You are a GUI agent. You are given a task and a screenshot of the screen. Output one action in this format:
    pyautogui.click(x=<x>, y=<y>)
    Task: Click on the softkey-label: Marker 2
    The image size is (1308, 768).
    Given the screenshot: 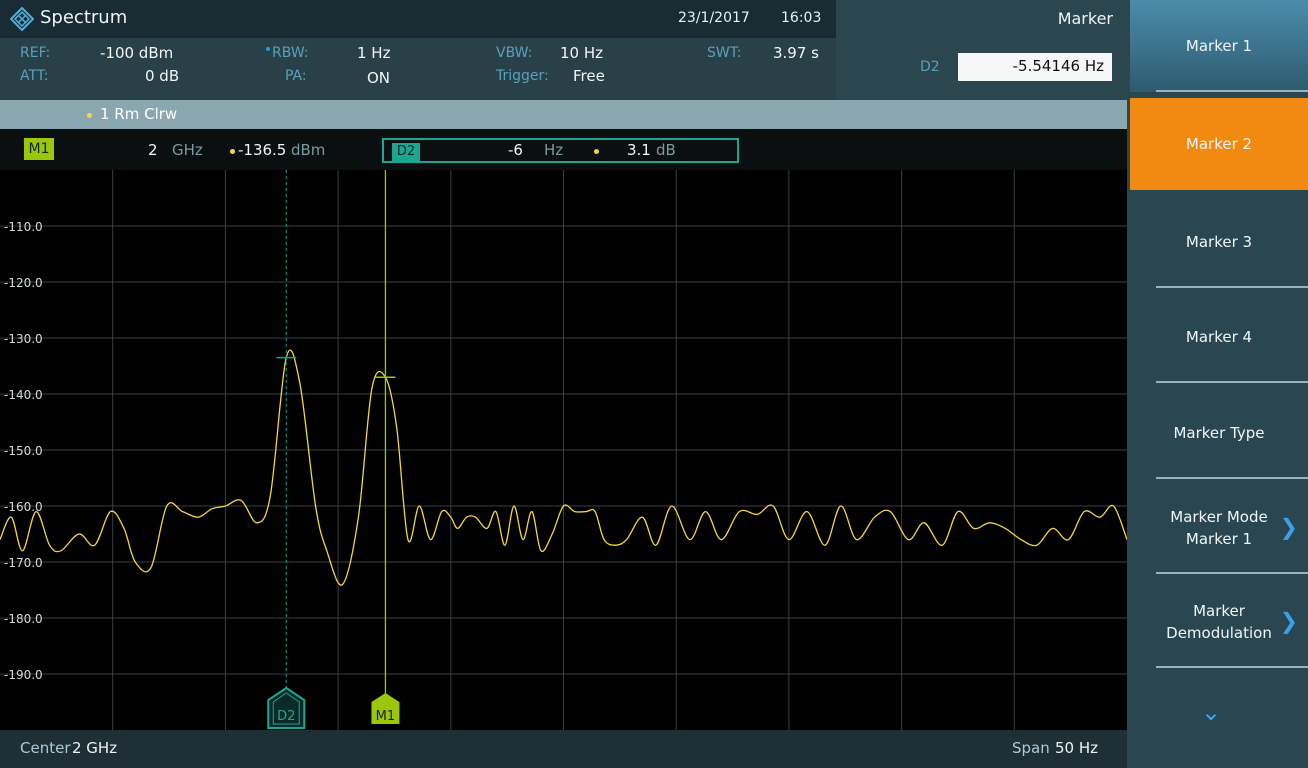 What is the action you would take?
    pyautogui.click(x=1219, y=144)
    